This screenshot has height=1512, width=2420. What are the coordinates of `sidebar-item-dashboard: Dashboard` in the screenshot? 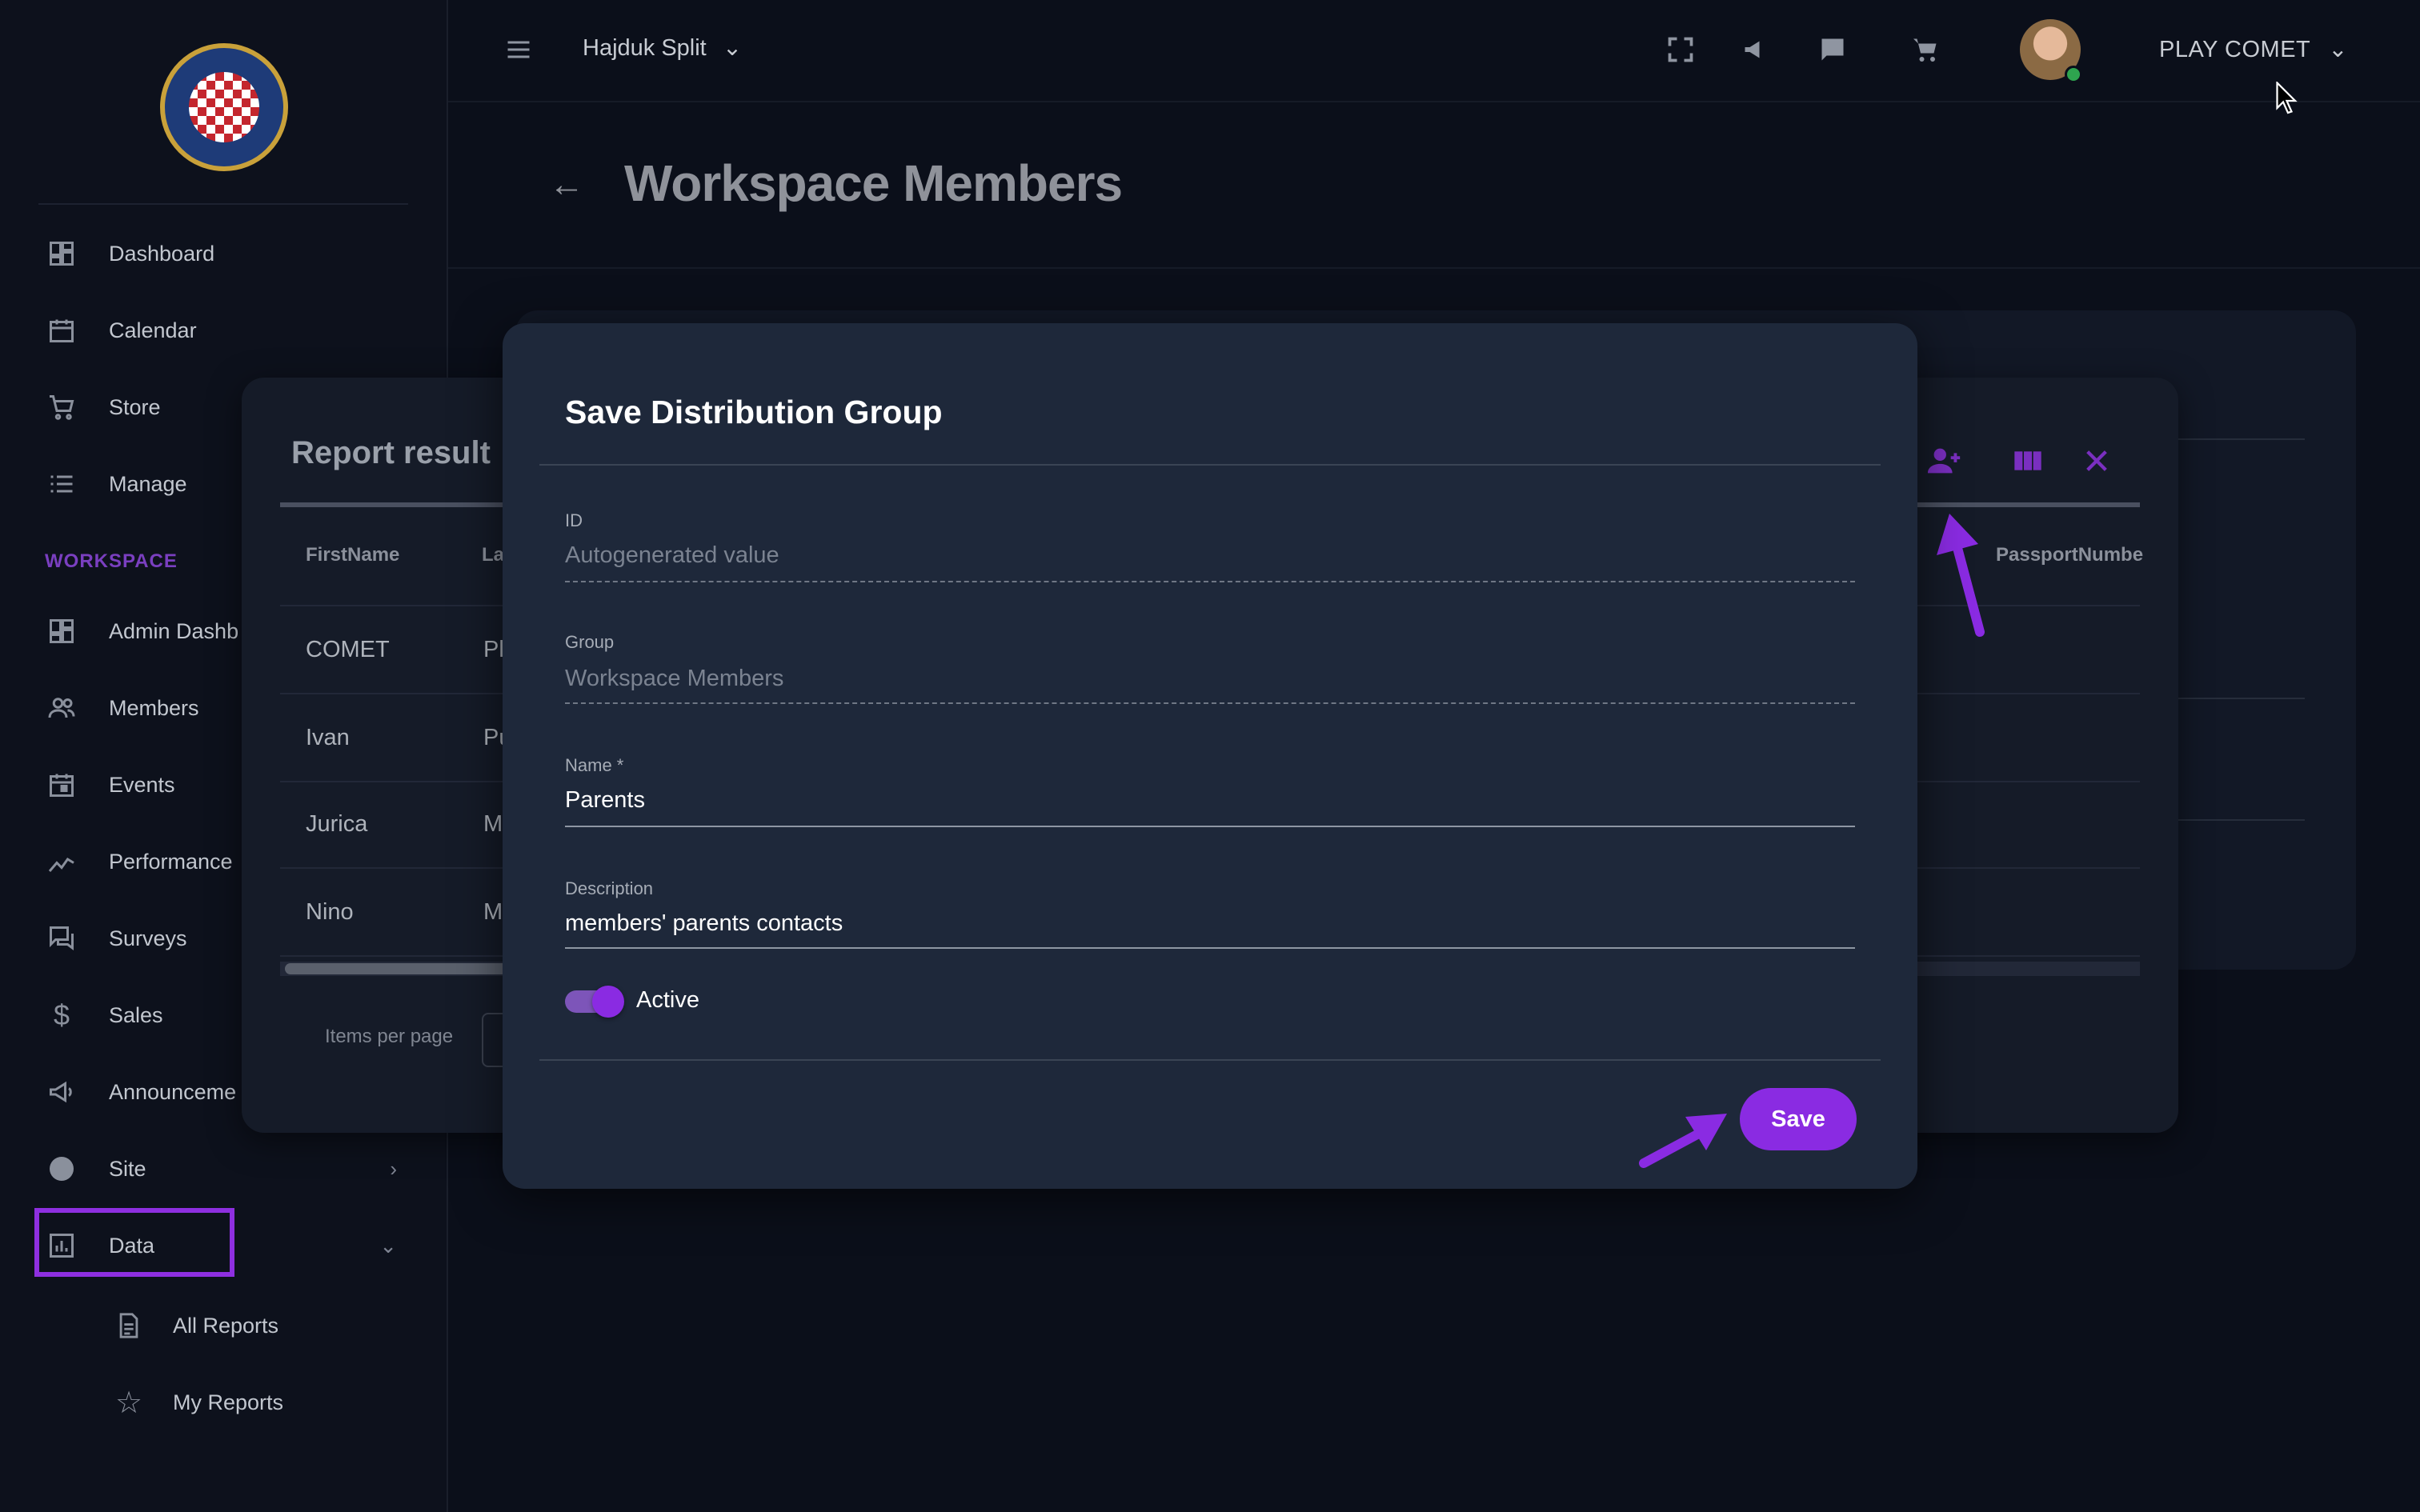 It's located at (221, 254).